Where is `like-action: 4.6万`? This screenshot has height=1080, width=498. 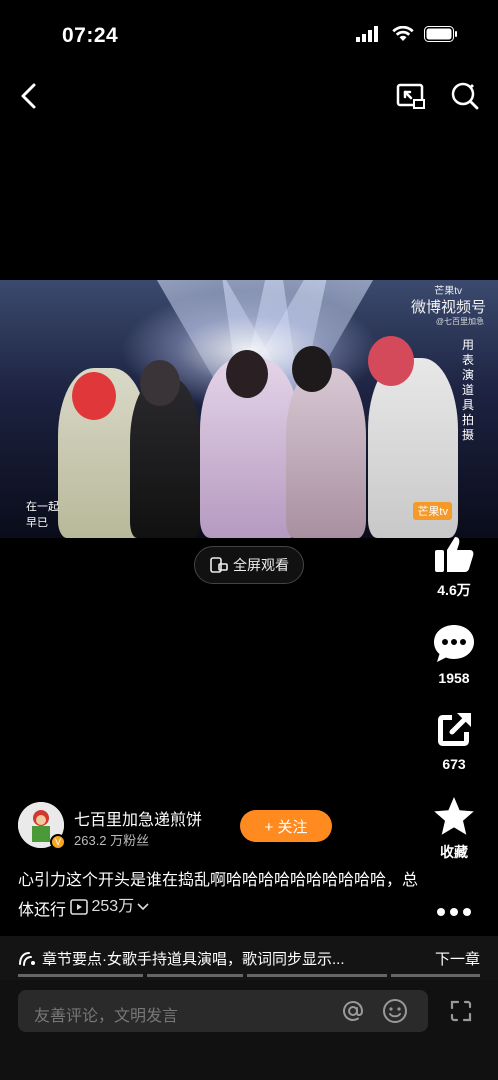
like-action: 4.6万 is located at coordinates (454, 565).